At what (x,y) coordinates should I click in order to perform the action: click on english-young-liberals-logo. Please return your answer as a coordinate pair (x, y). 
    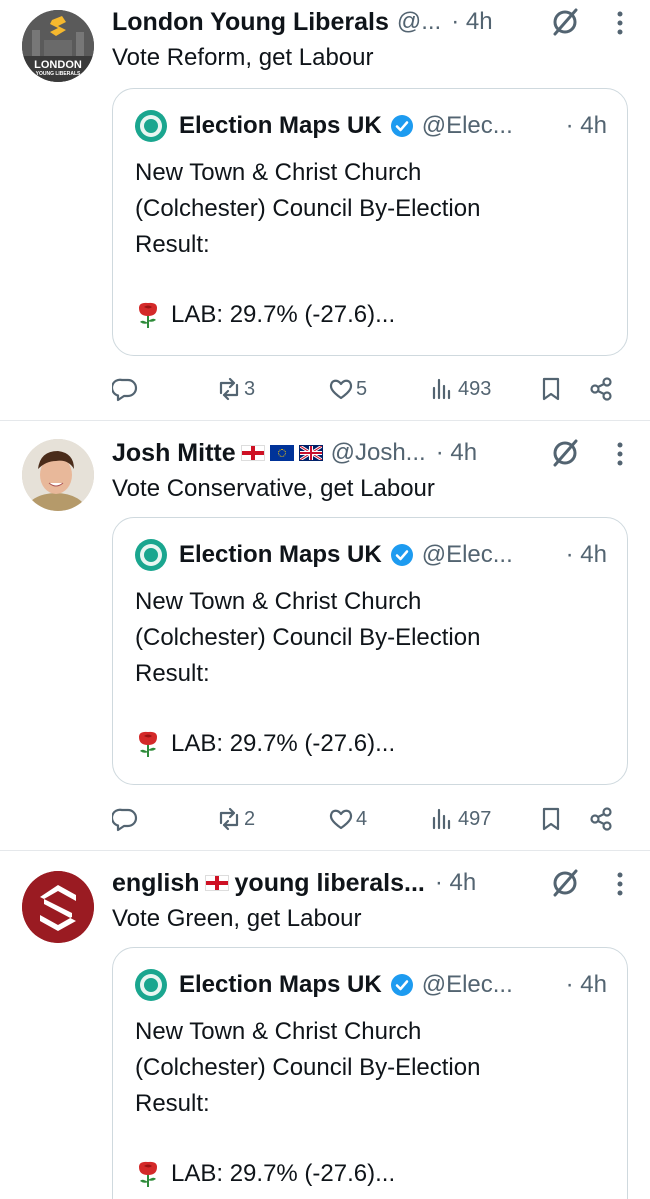
    Looking at the image, I should click on (58, 907).